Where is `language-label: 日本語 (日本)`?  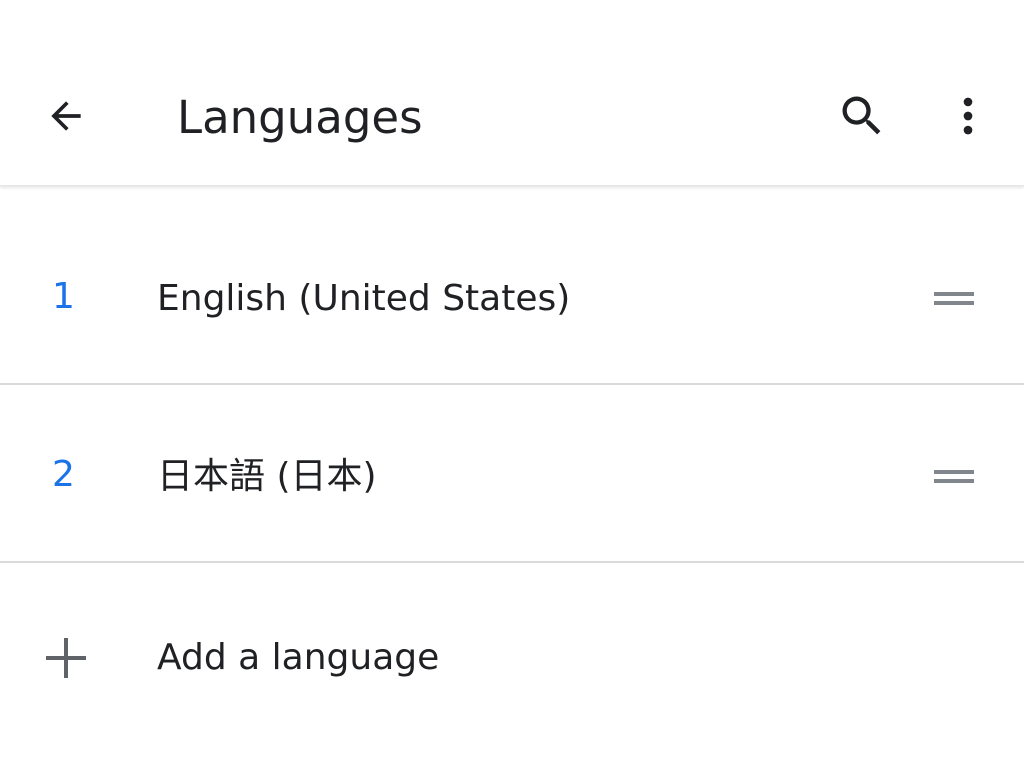 language-label: 日本語 (日本) is located at coordinates (267, 476).